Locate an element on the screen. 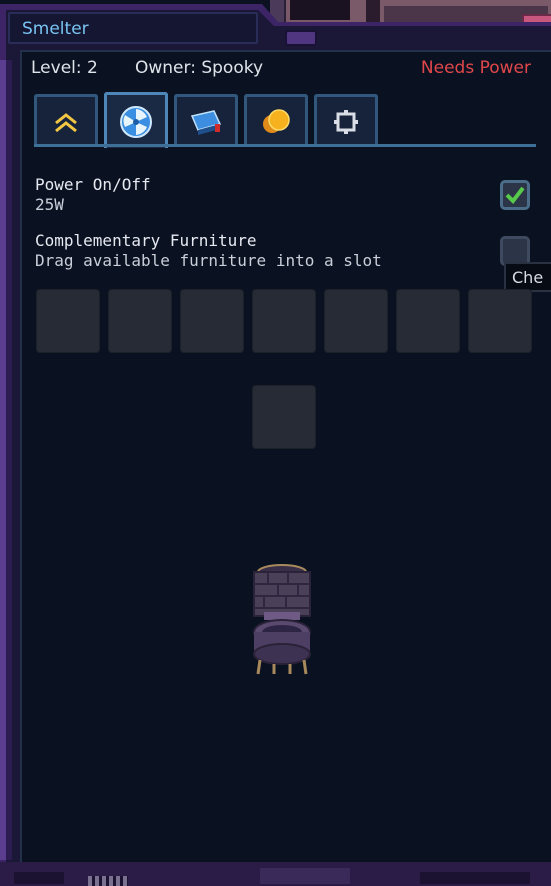  furniture-hint: Drag available furniture into a slot is located at coordinates (208, 260).